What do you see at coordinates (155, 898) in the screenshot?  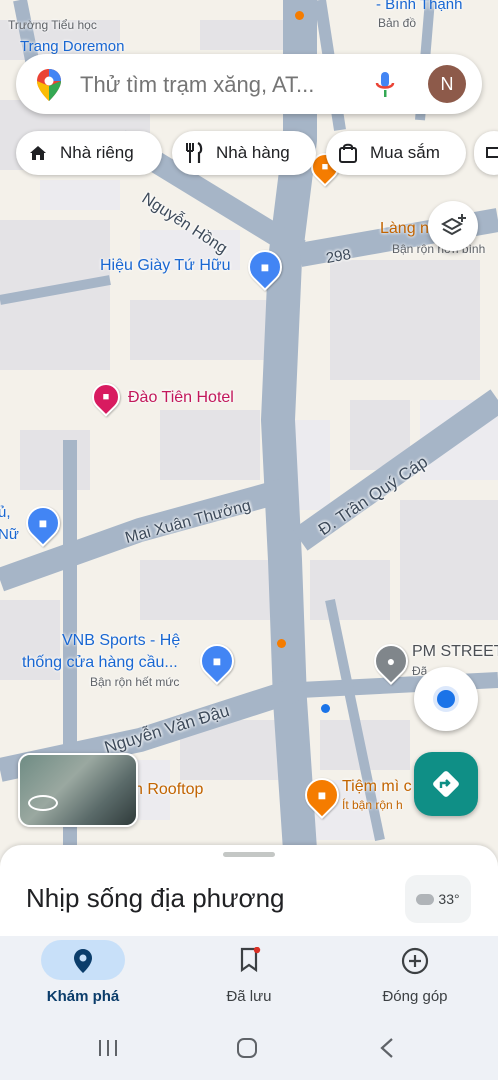 I see `sheet-title: Nhịp sống địa phương` at bounding box center [155, 898].